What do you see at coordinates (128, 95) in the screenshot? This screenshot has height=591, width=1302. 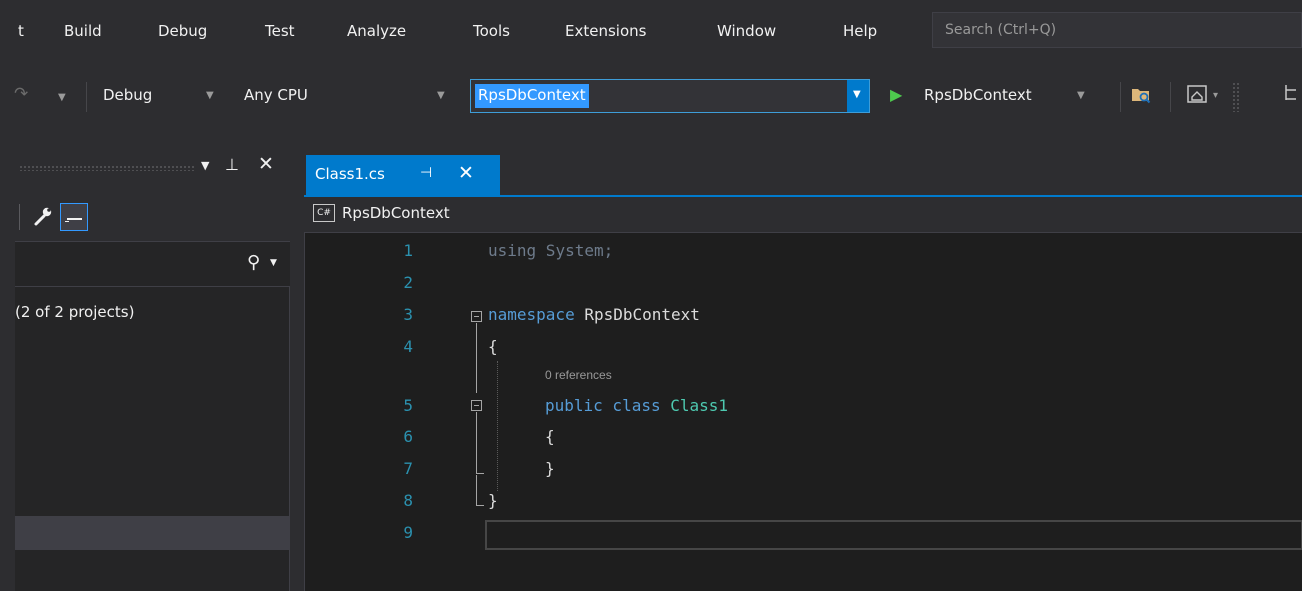 I see `configuration-value: Debug` at bounding box center [128, 95].